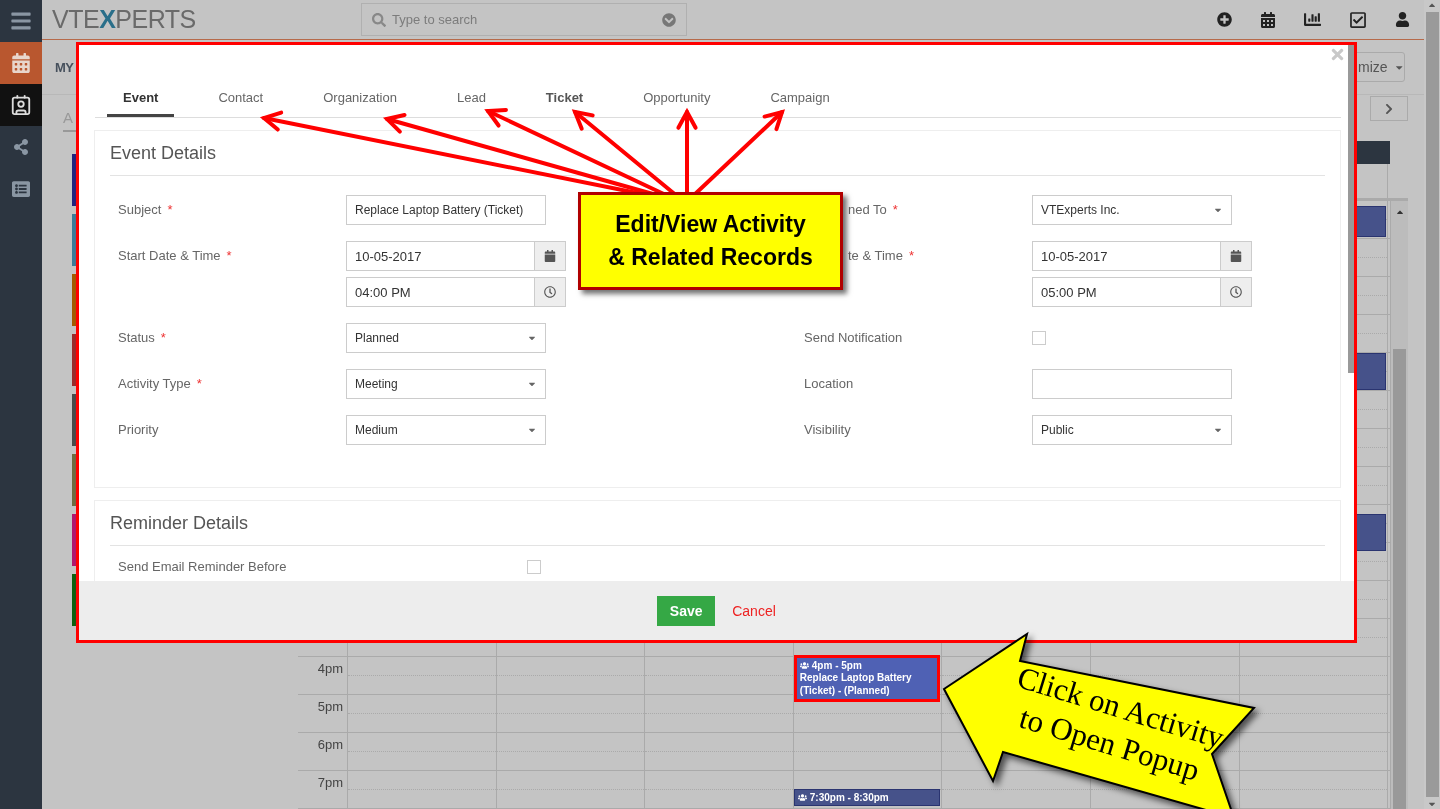 This screenshot has height=809, width=1440. What do you see at coordinates (677, 98) in the screenshot?
I see `tab: Opportunity` at bounding box center [677, 98].